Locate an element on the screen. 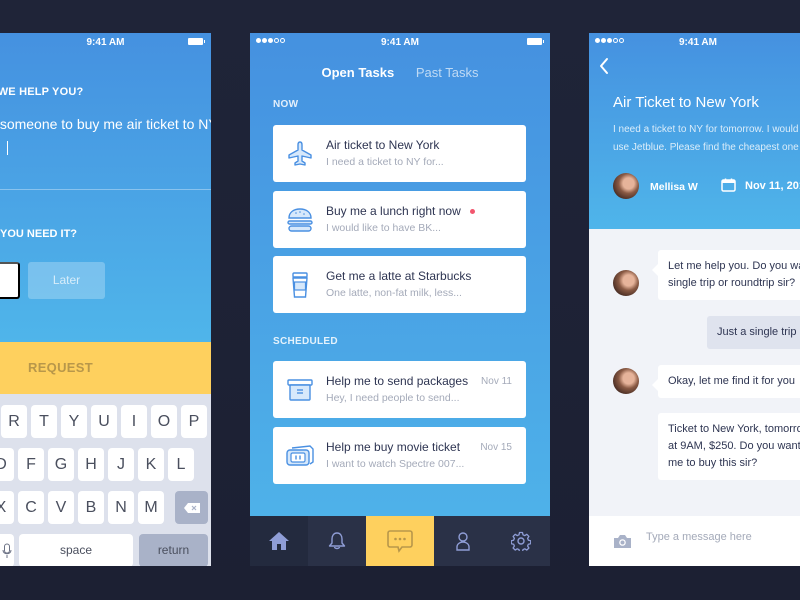 This screenshot has width=800, height=600. chat-icon is located at coordinates (400, 541).